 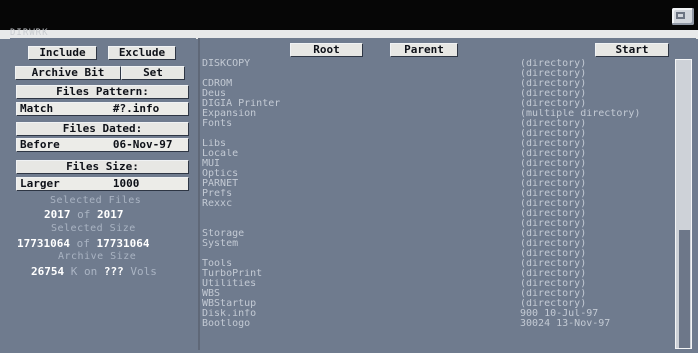 I want to click on file-name: WBStartup, so click(x=229, y=303).